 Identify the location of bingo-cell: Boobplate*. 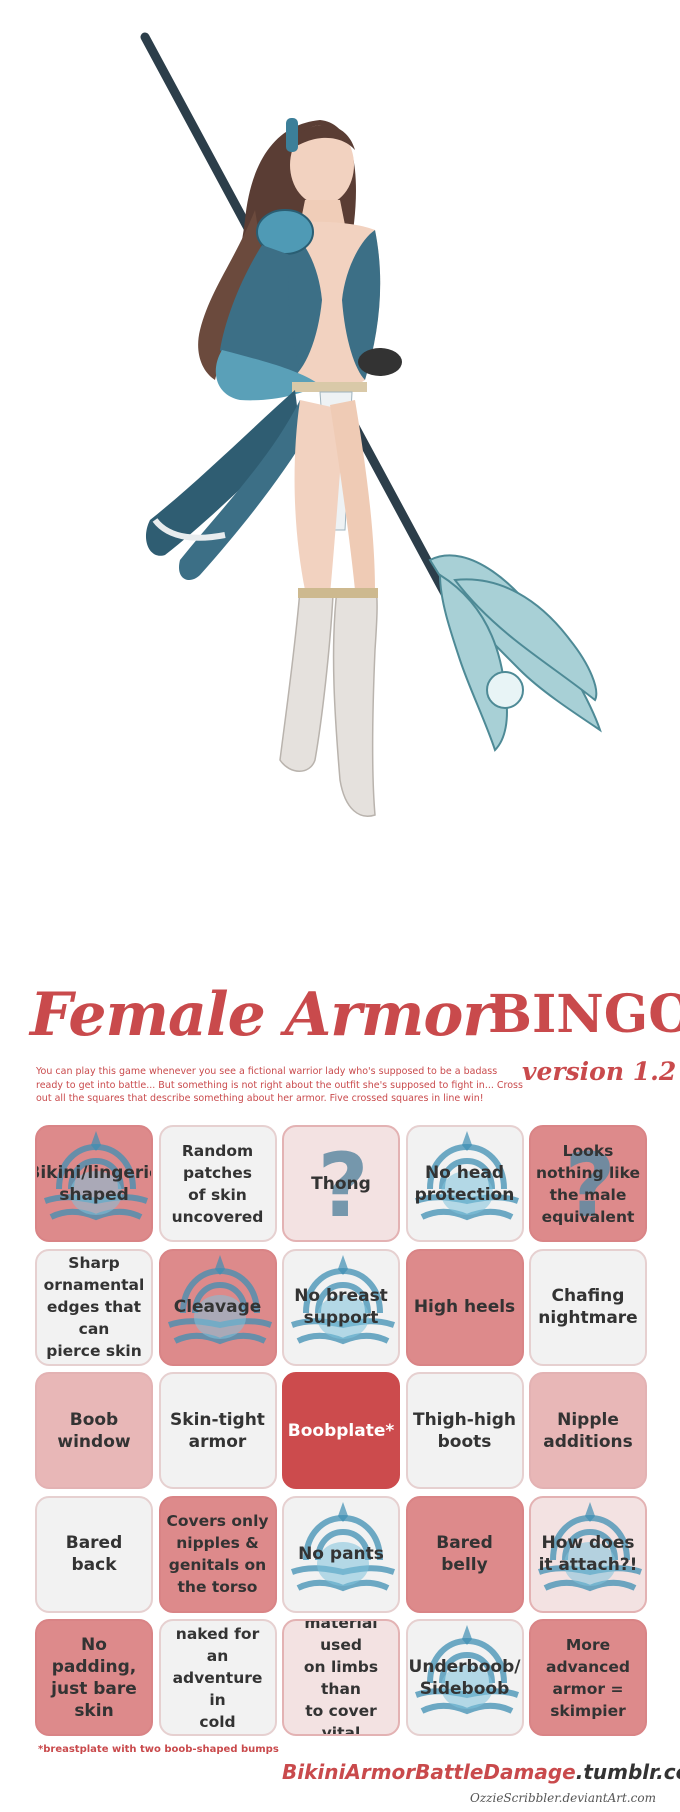
(341, 1430).